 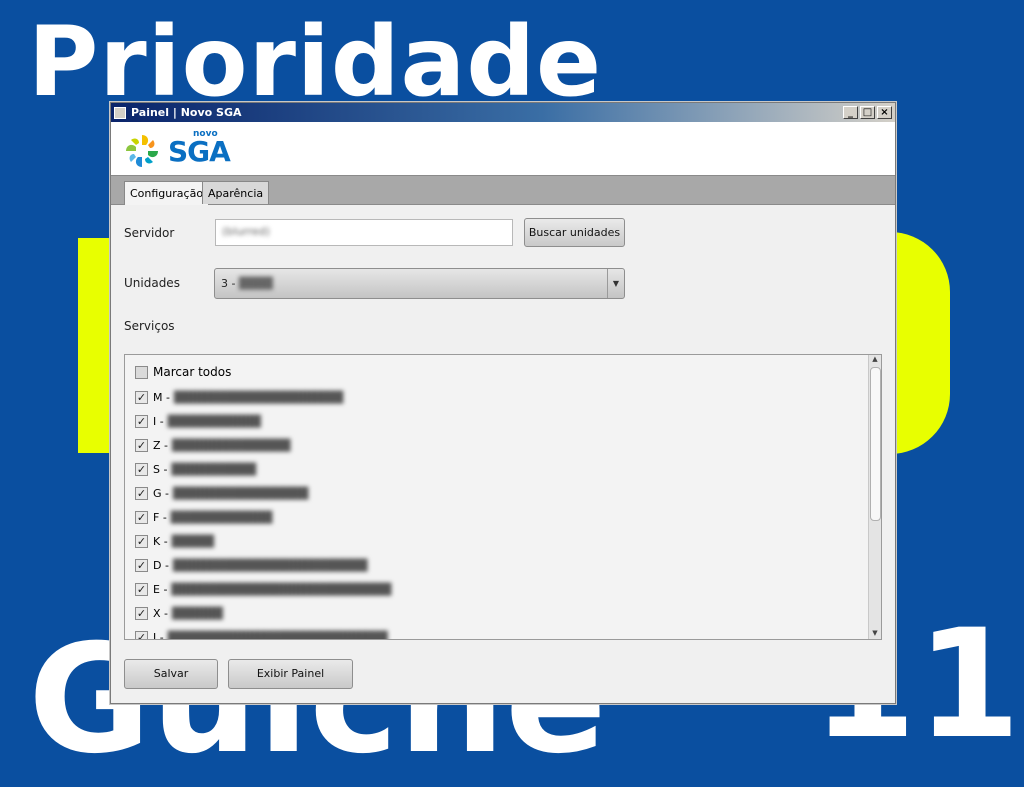 I want to click on marcar-todos-row: Marcar todos, so click(x=183, y=372).